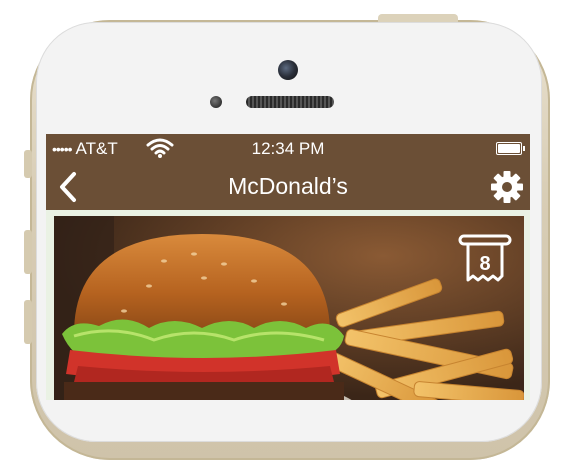  I want to click on page-title: McDonald’s, so click(288, 186).